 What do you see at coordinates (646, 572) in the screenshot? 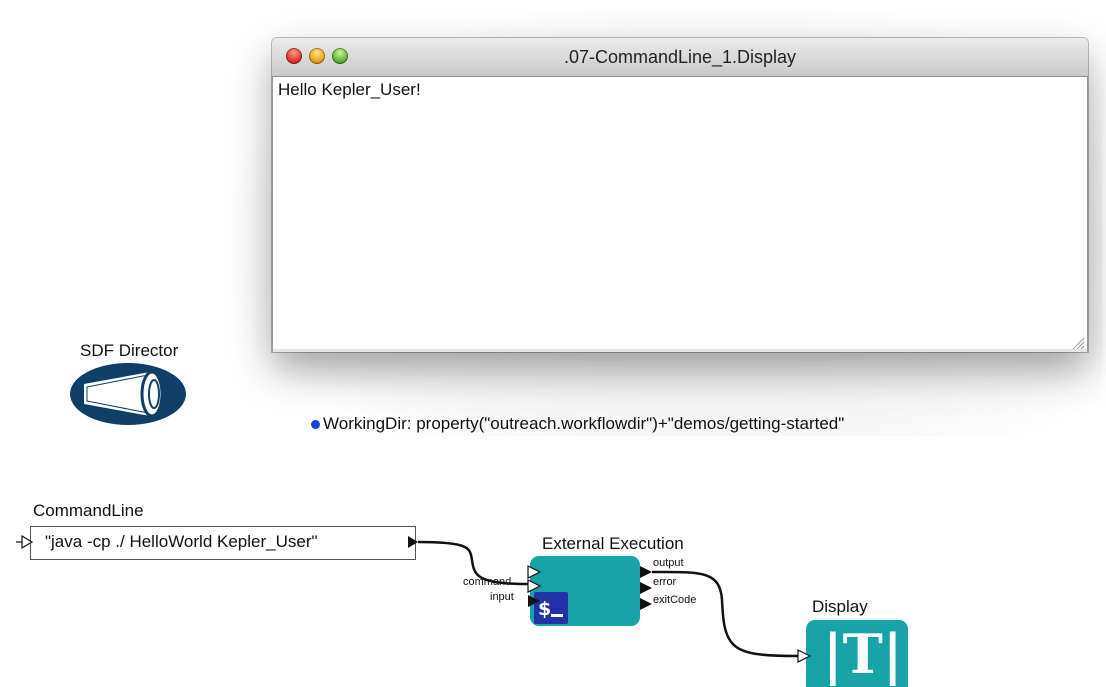
I see `output-output-port` at bounding box center [646, 572].